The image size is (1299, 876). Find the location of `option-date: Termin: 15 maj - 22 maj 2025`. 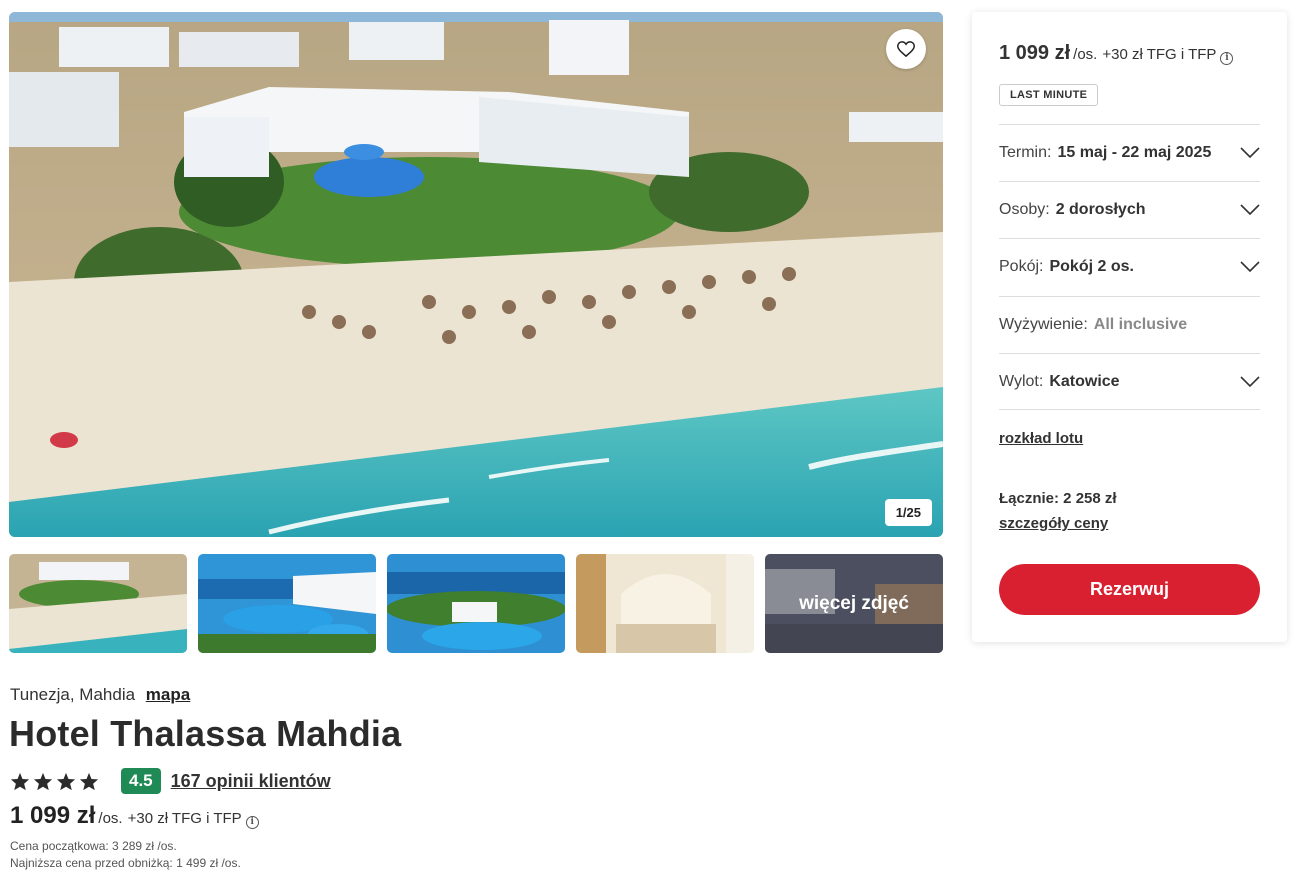

option-date: Termin: 15 maj - 22 maj 2025 is located at coordinates (1129, 152).